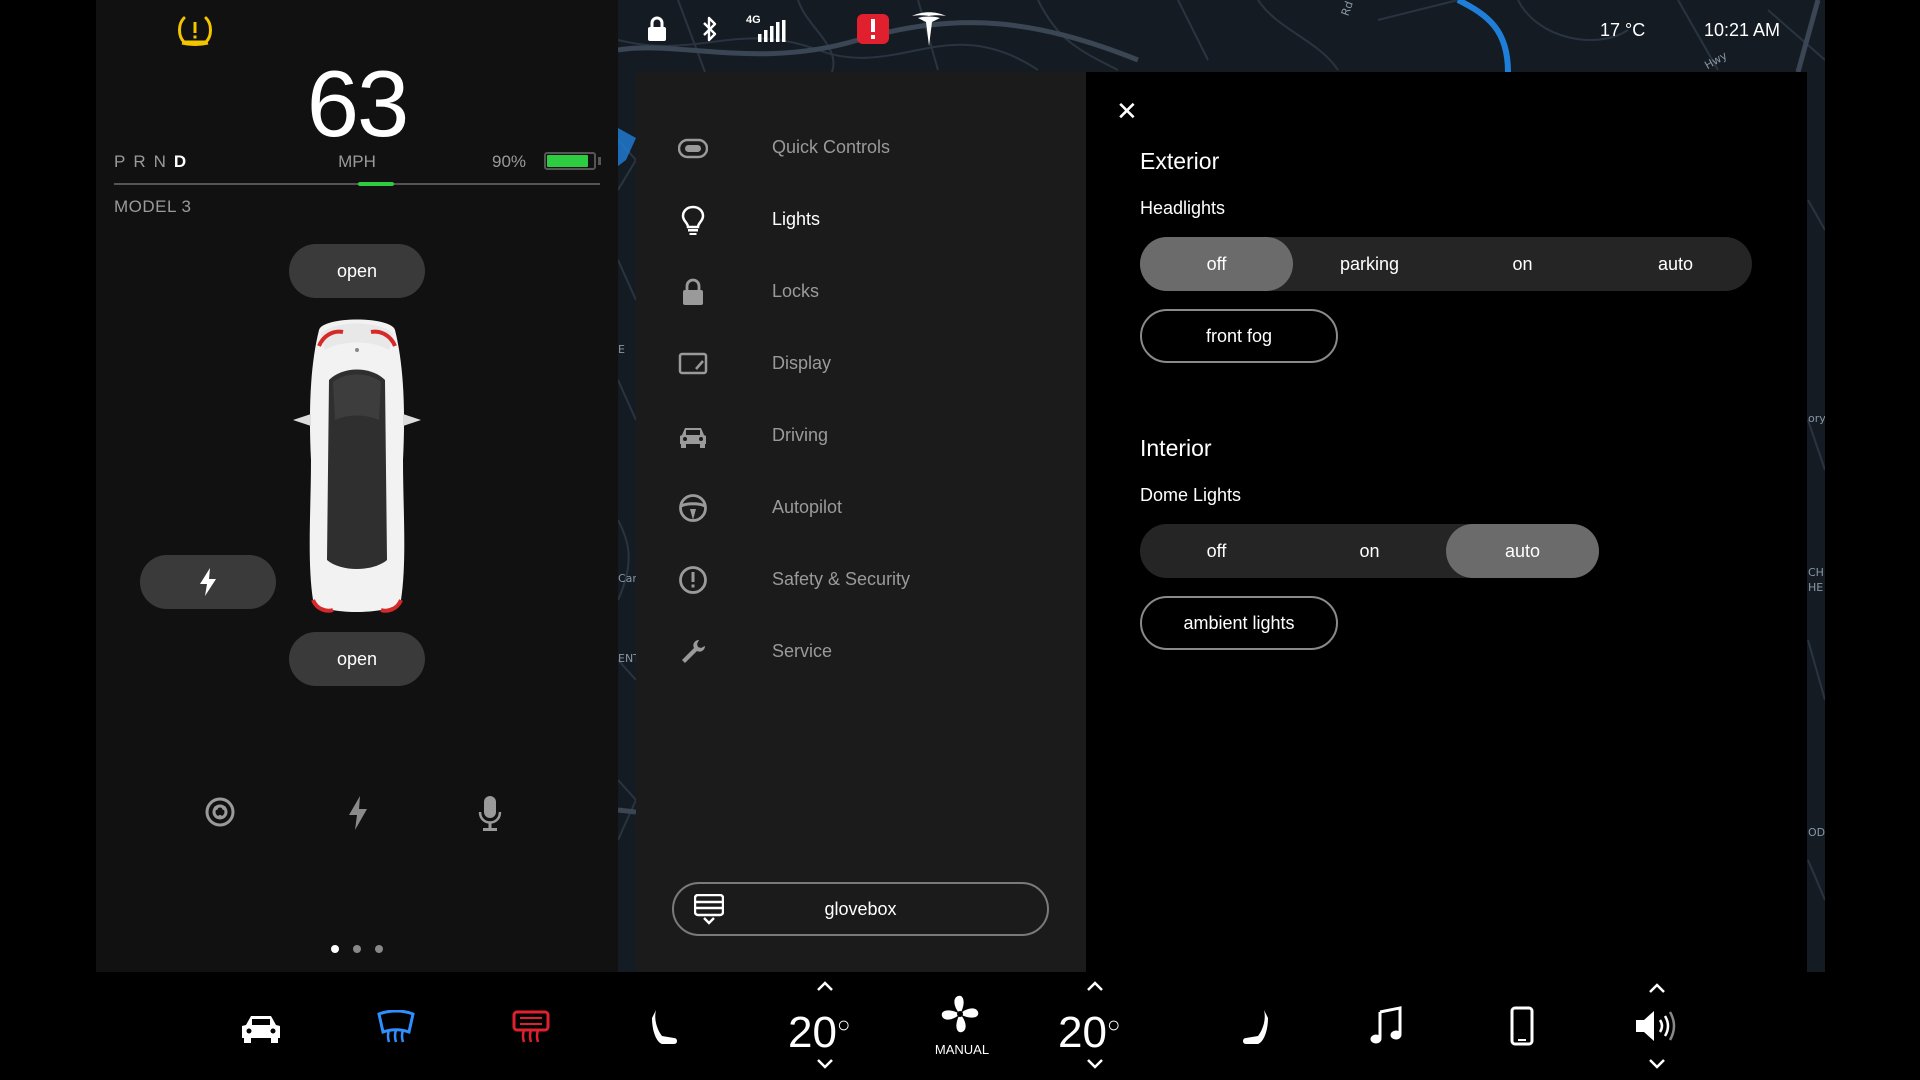 The image size is (1920, 1080). I want to click on clock: 10:21 AM, so click(1742, 30).